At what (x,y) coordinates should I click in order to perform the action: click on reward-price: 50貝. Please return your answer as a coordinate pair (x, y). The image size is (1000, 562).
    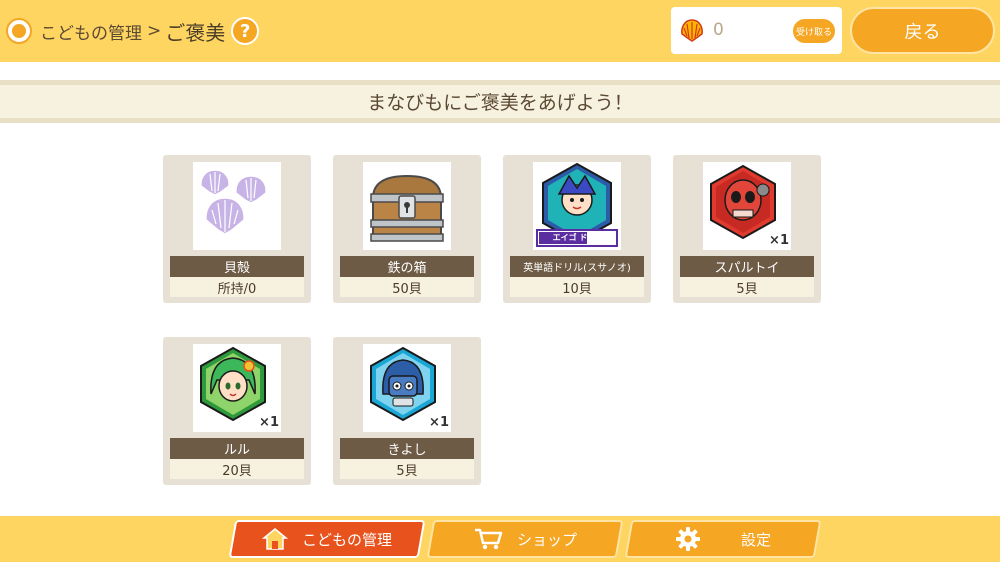
    Looking at the image, I should click on (407, 287).